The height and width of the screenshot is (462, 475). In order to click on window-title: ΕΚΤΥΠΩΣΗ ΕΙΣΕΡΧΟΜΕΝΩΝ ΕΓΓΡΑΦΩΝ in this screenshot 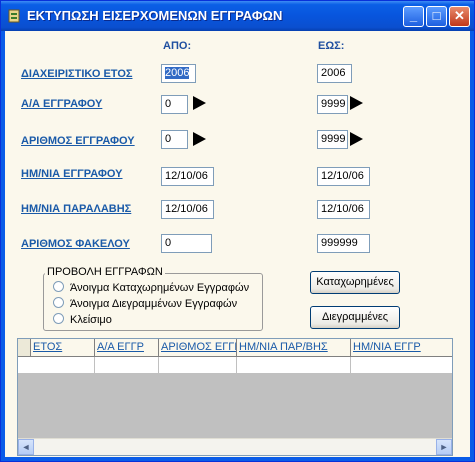, I will do `click(155, 15)`.